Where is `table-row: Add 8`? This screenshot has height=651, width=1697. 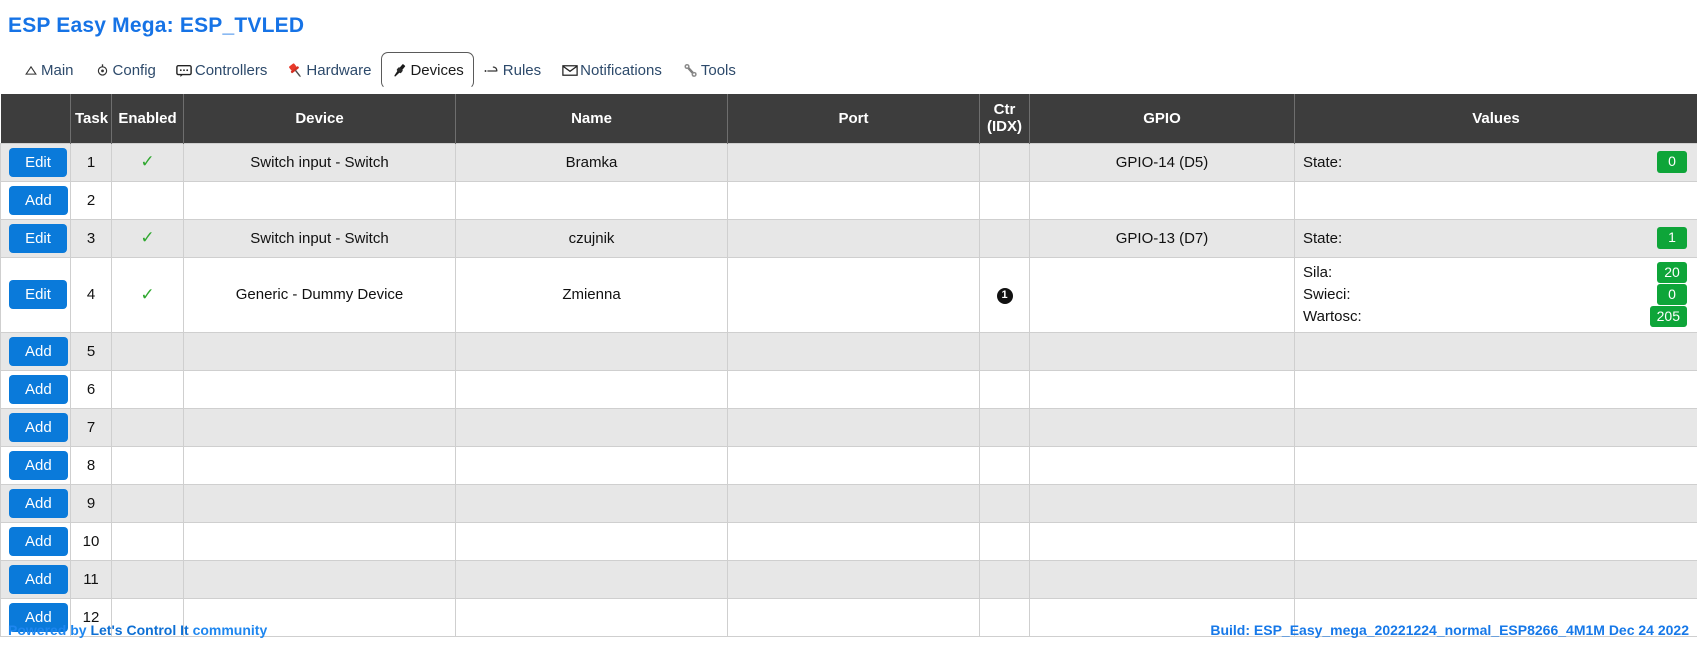
table-row: Add 8 is located at coordinates (848, 465).